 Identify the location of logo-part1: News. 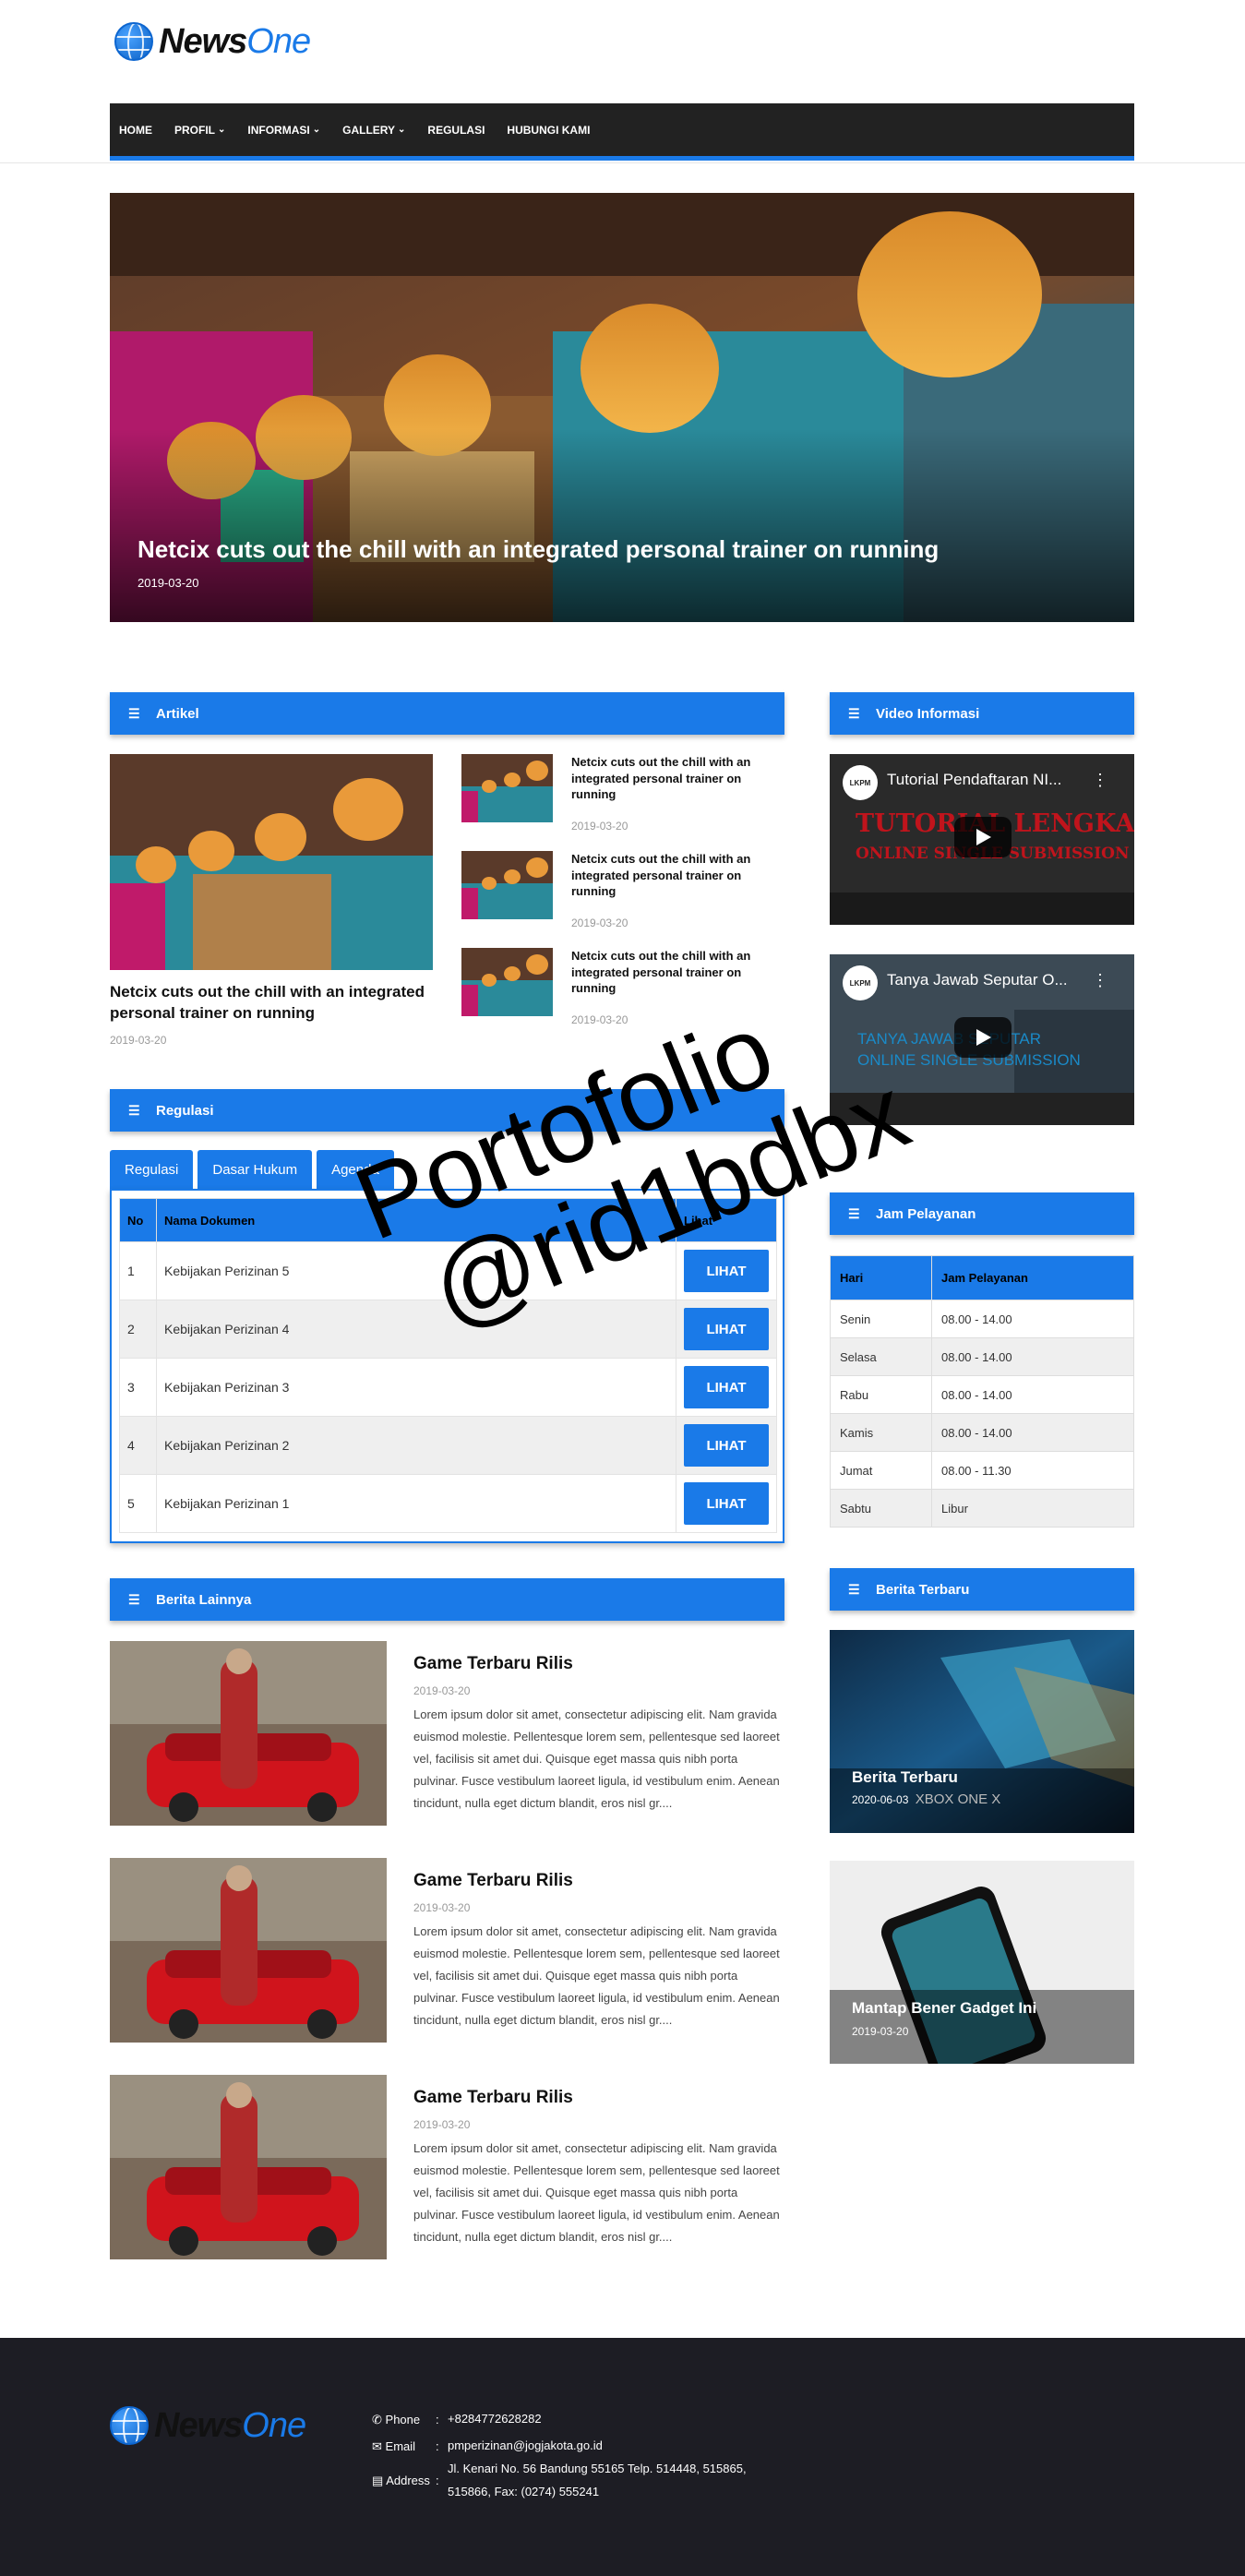
(198, 2426).